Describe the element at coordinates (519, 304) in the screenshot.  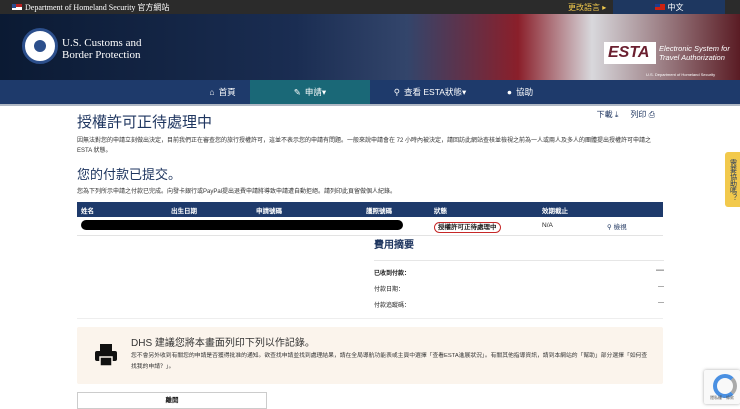
I see `fee-row: 付款追蹤碼： ---` at that location.